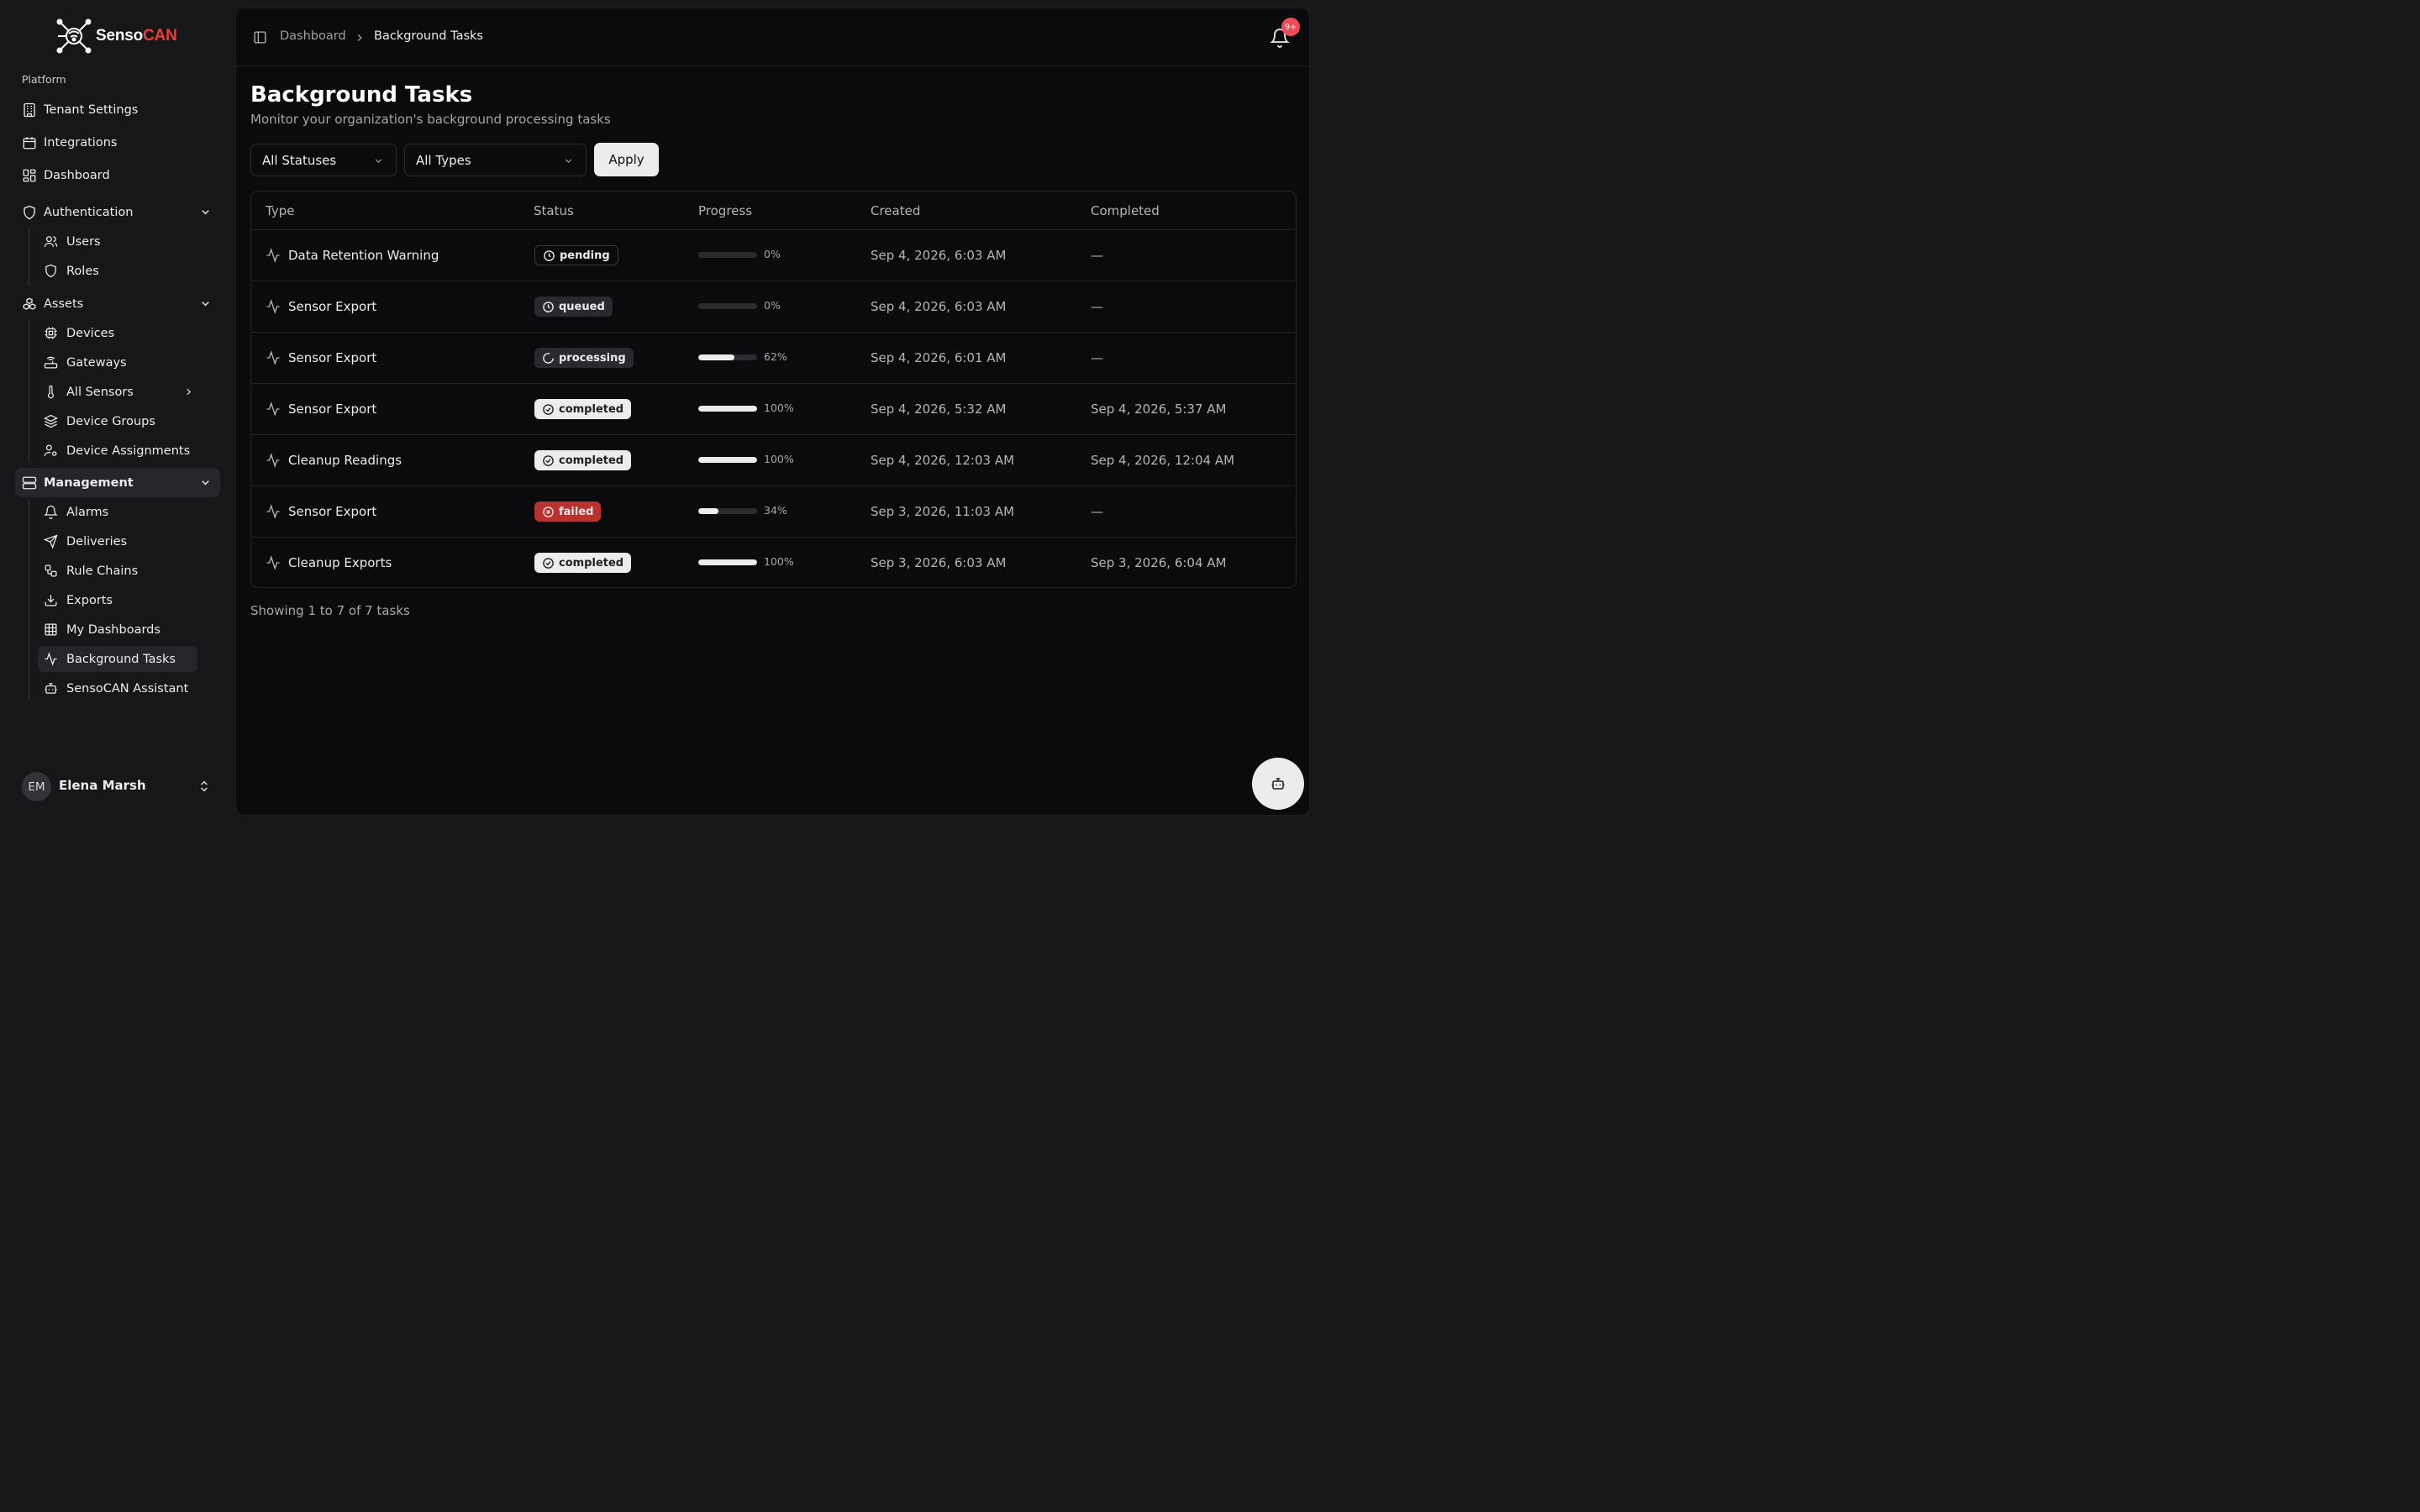 This screenshot has height=1512, width=2420. Describe the element at coordinates (576, 511) in the screenshot. I see `status-text: failed` at that location.